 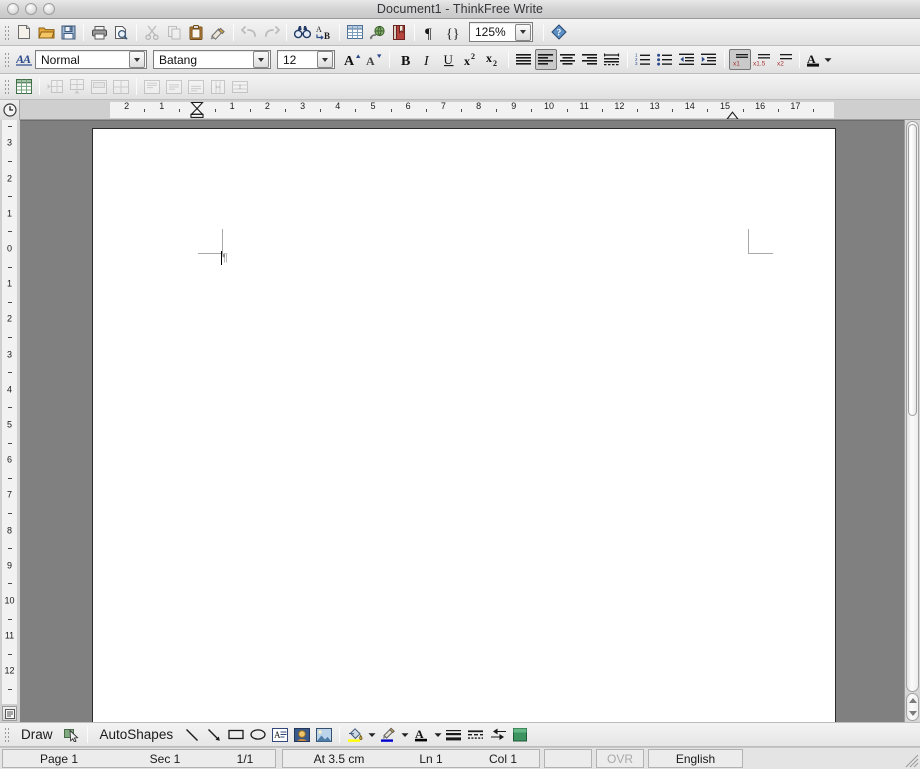 What do you see at coordinates (559, 32) in the screenshot?
I see `help-icon: ?` at bounding box center [559, 32].